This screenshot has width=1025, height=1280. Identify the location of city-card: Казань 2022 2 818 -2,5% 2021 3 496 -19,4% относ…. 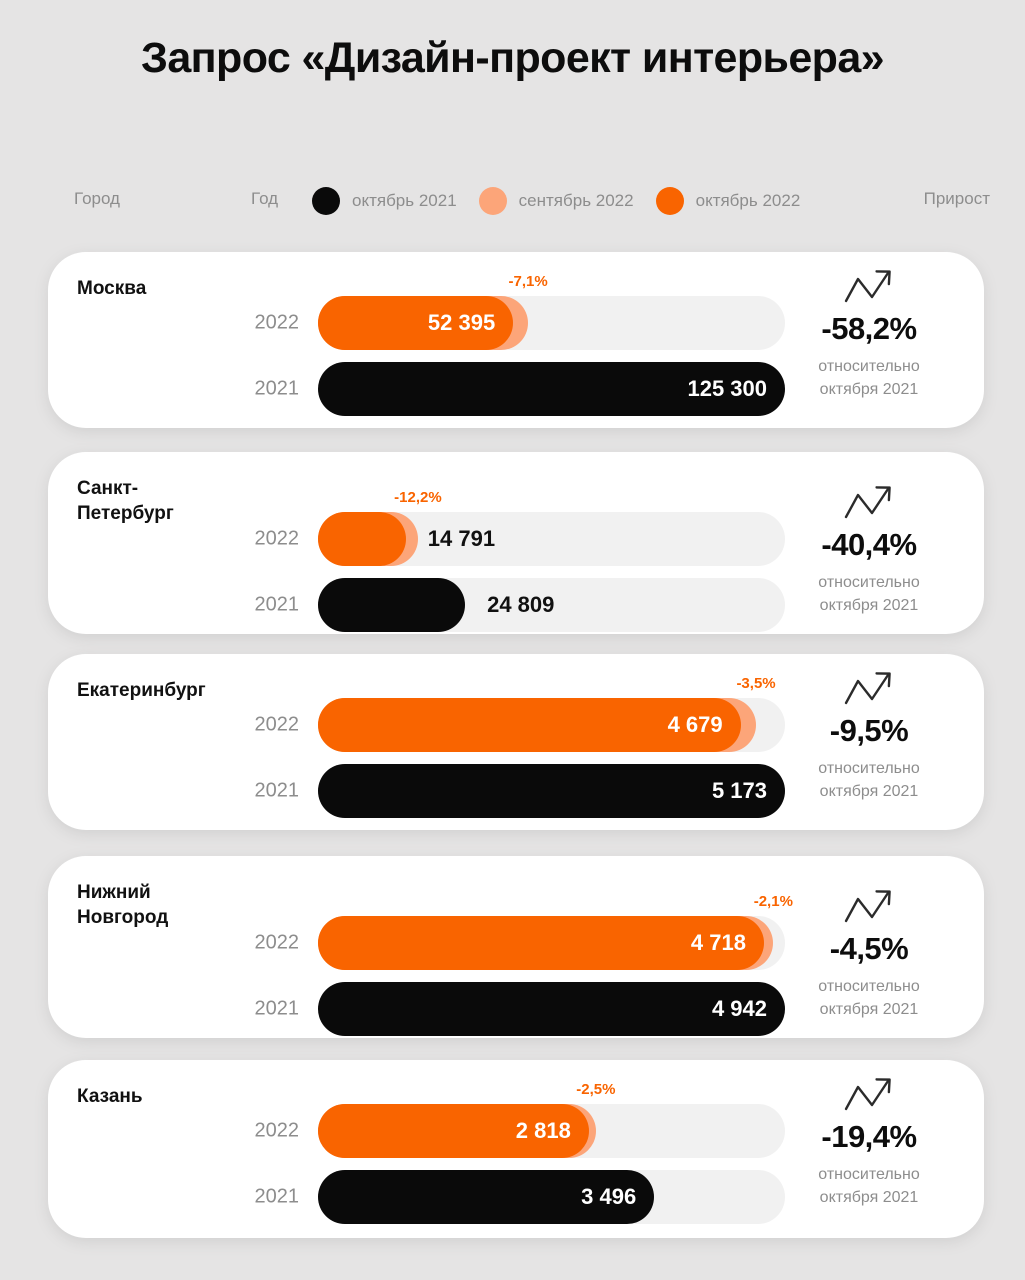
(516, 1149).